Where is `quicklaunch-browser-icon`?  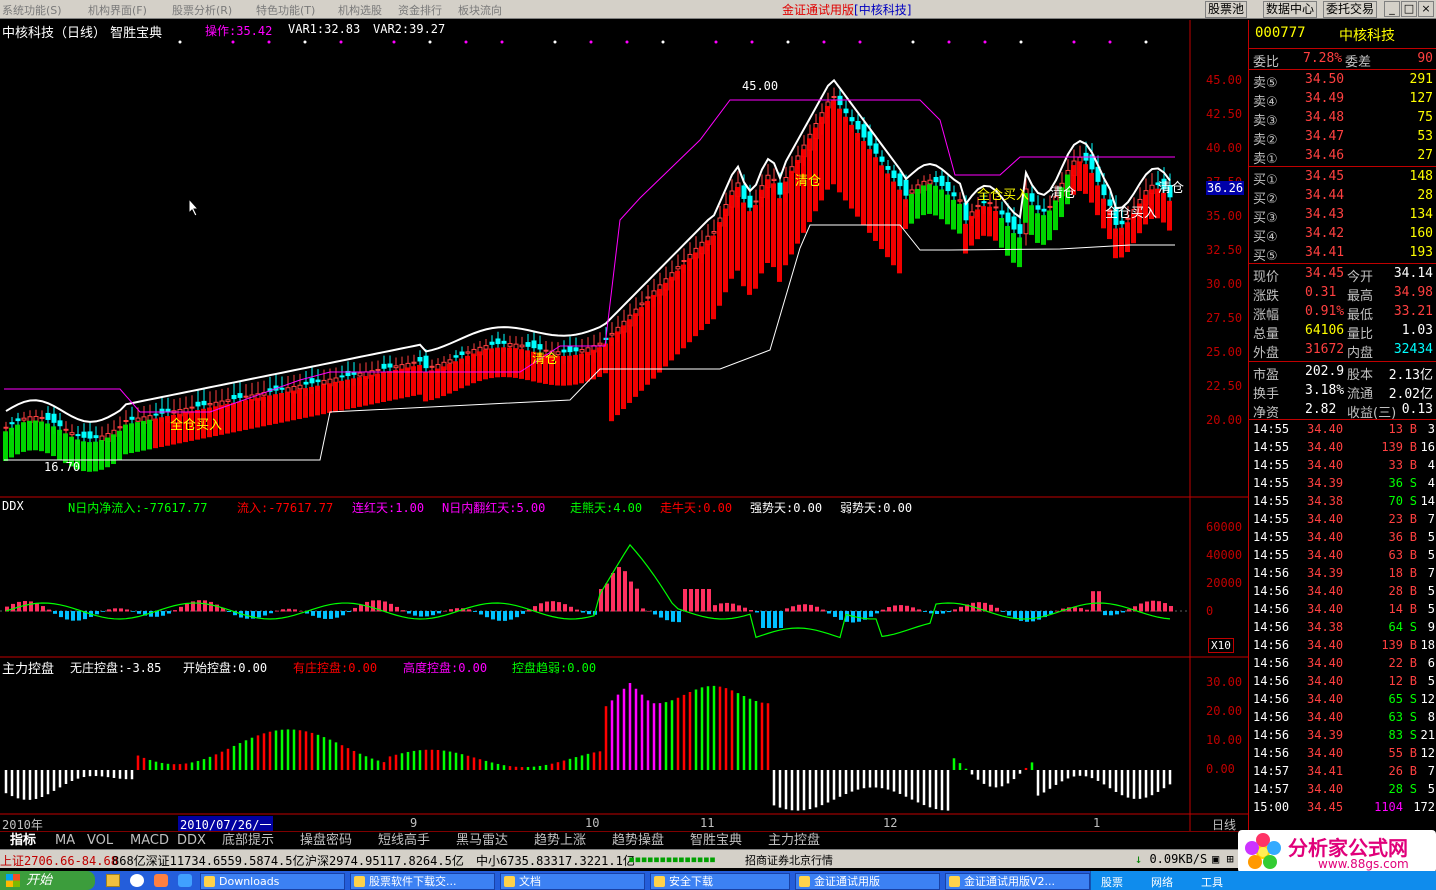 quicklaunch-browser-icon is located at coordinates (185, 880).